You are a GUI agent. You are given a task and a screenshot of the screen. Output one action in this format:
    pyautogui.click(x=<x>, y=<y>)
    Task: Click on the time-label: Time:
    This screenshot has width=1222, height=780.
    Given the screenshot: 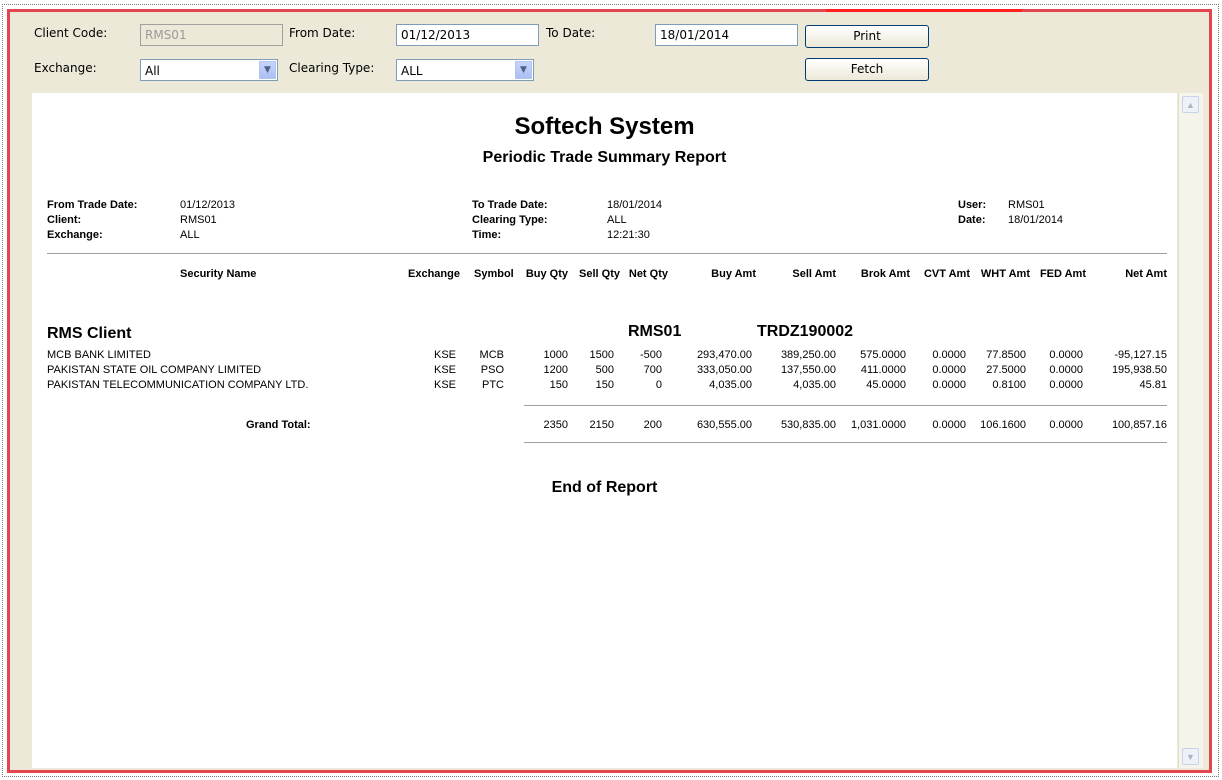 What is the action you would take?
    pyautogui.click(x=487, y=235)
    